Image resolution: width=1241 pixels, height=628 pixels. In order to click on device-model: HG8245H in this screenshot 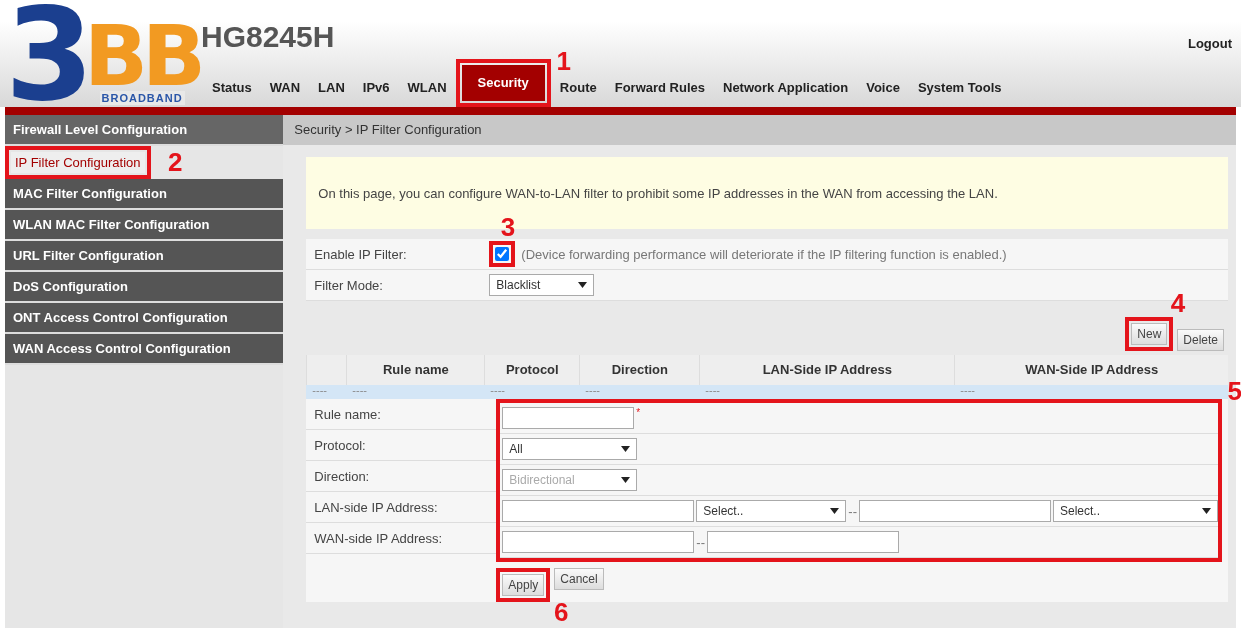, I will do `click(268, 37)`.